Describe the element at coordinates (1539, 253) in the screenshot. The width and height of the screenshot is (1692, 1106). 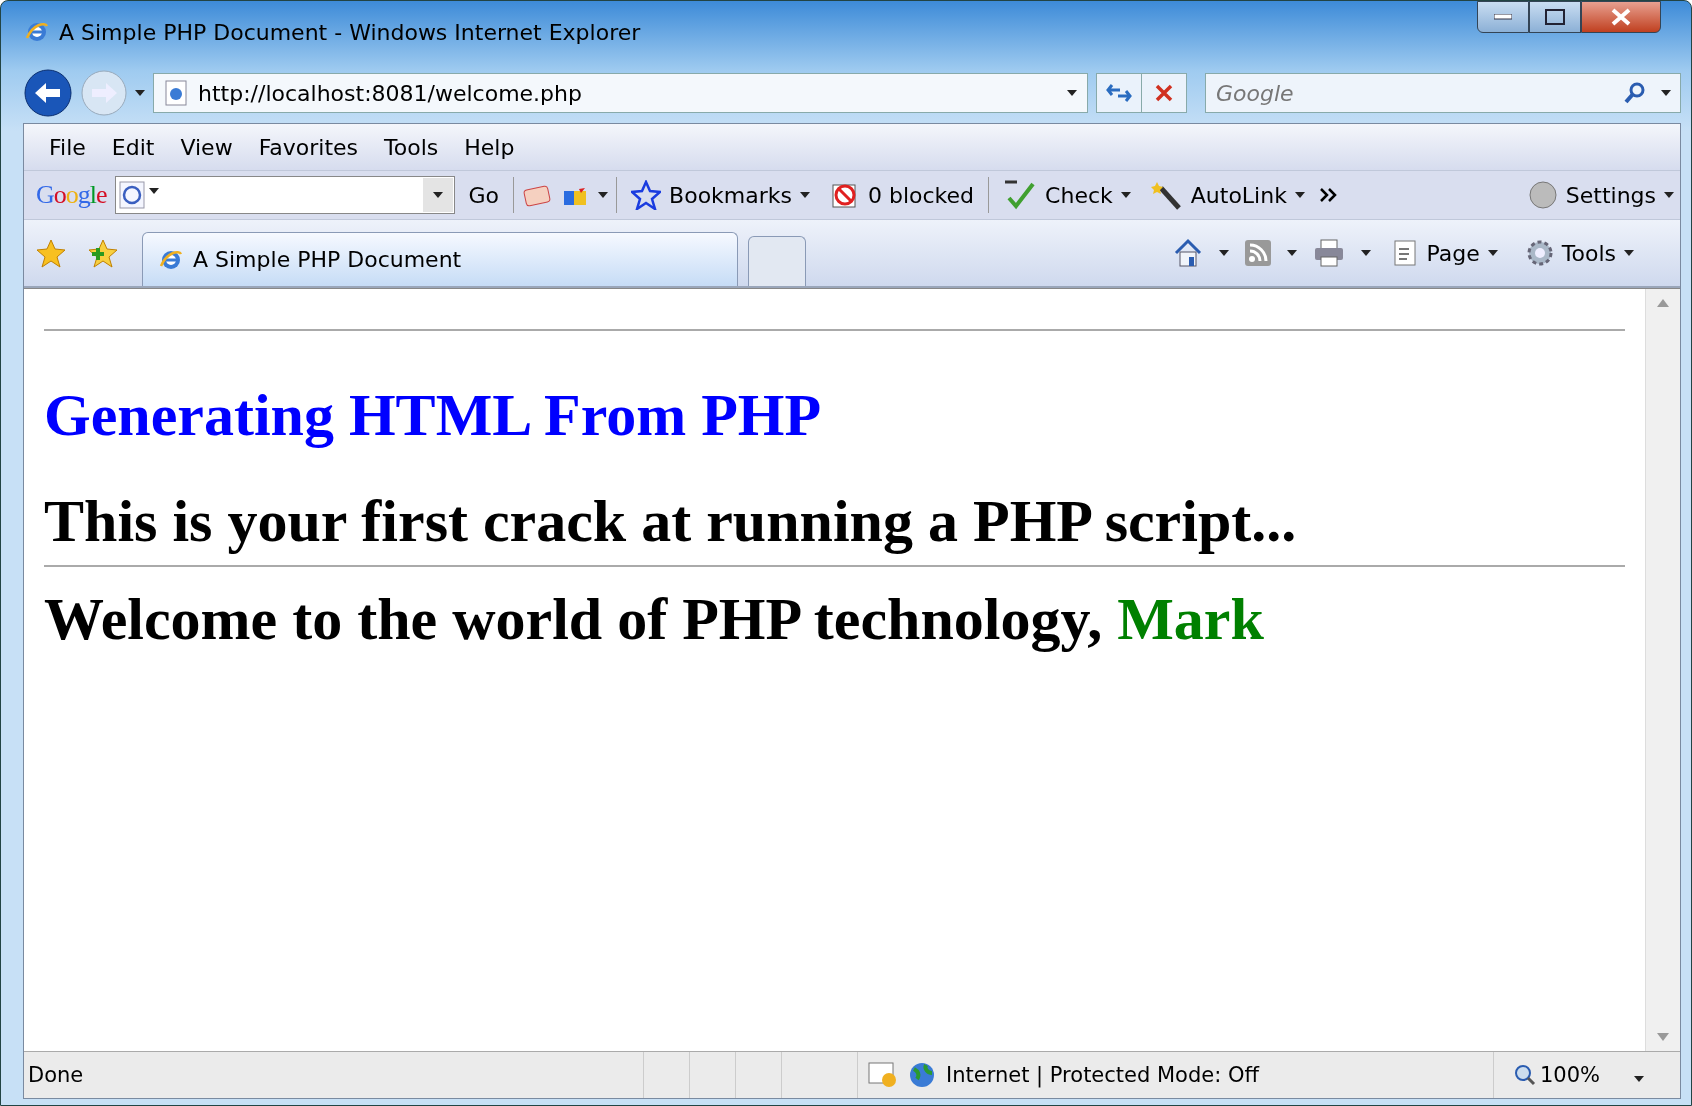
I see `gear-icon` at that location.